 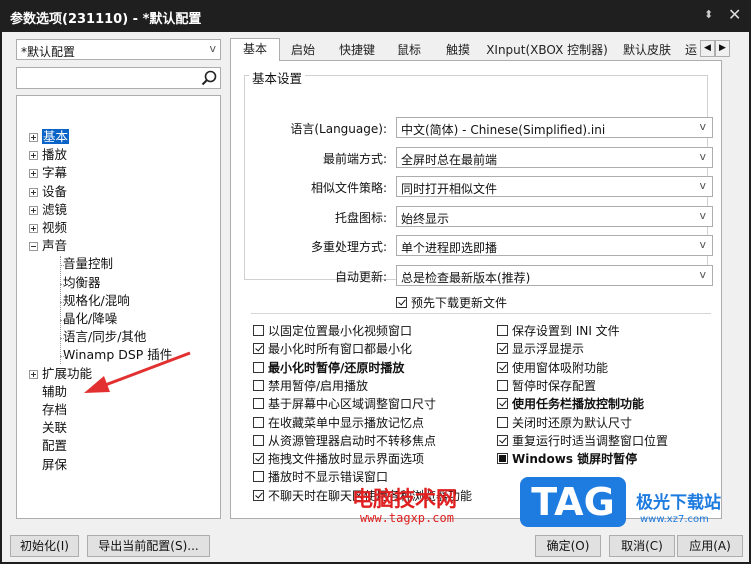 What do you see at coordinates (137, 372) in the screenshot?
I see `annotation-arrow` at bounding box center [137, 372].